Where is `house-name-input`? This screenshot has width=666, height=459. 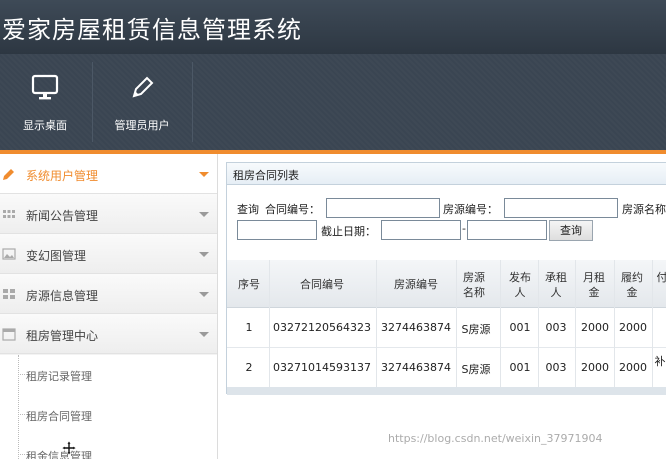
house-name-input is located at coordinates (277, 230).